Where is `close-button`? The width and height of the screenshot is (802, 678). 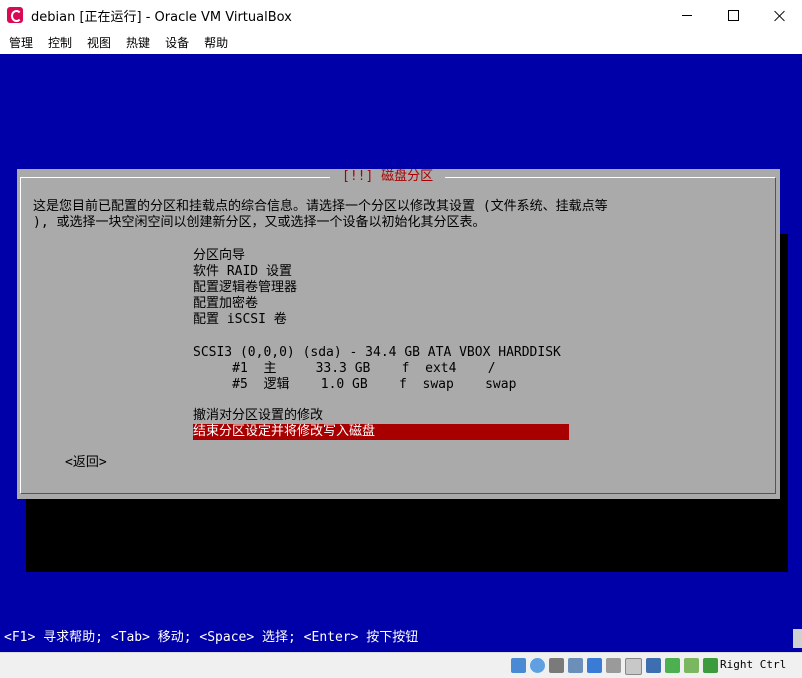
close-button is located at coordinates (779, 15).